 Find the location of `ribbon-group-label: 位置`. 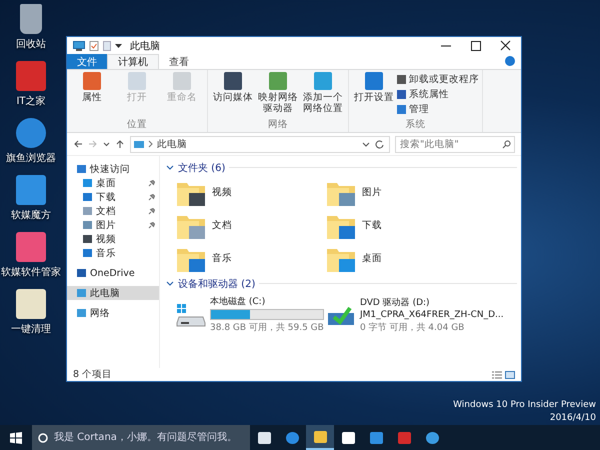

ribbon-group-label: 位置 is located at coordinates (137, 124).